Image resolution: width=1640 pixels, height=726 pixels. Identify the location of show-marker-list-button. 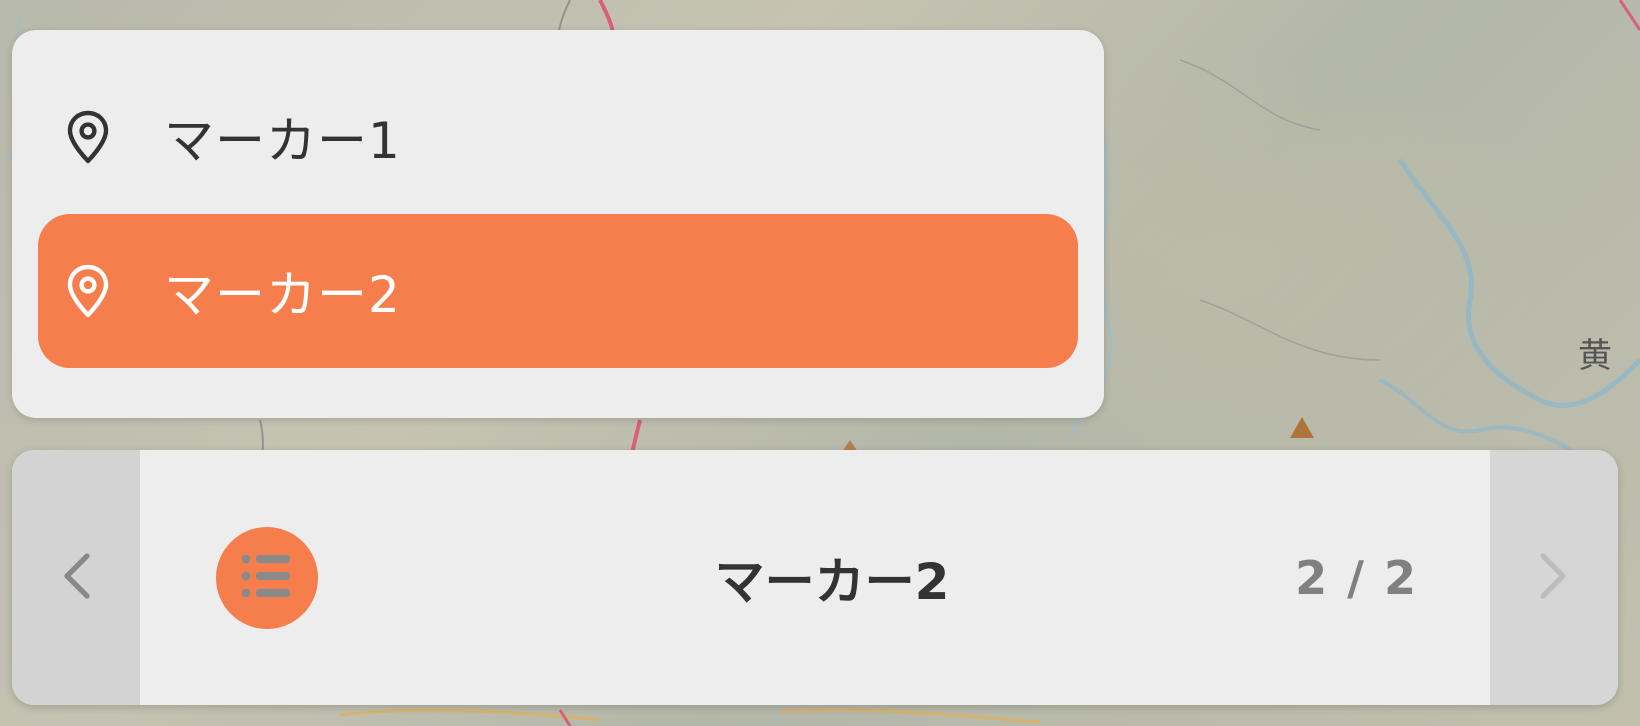
(267, 578).